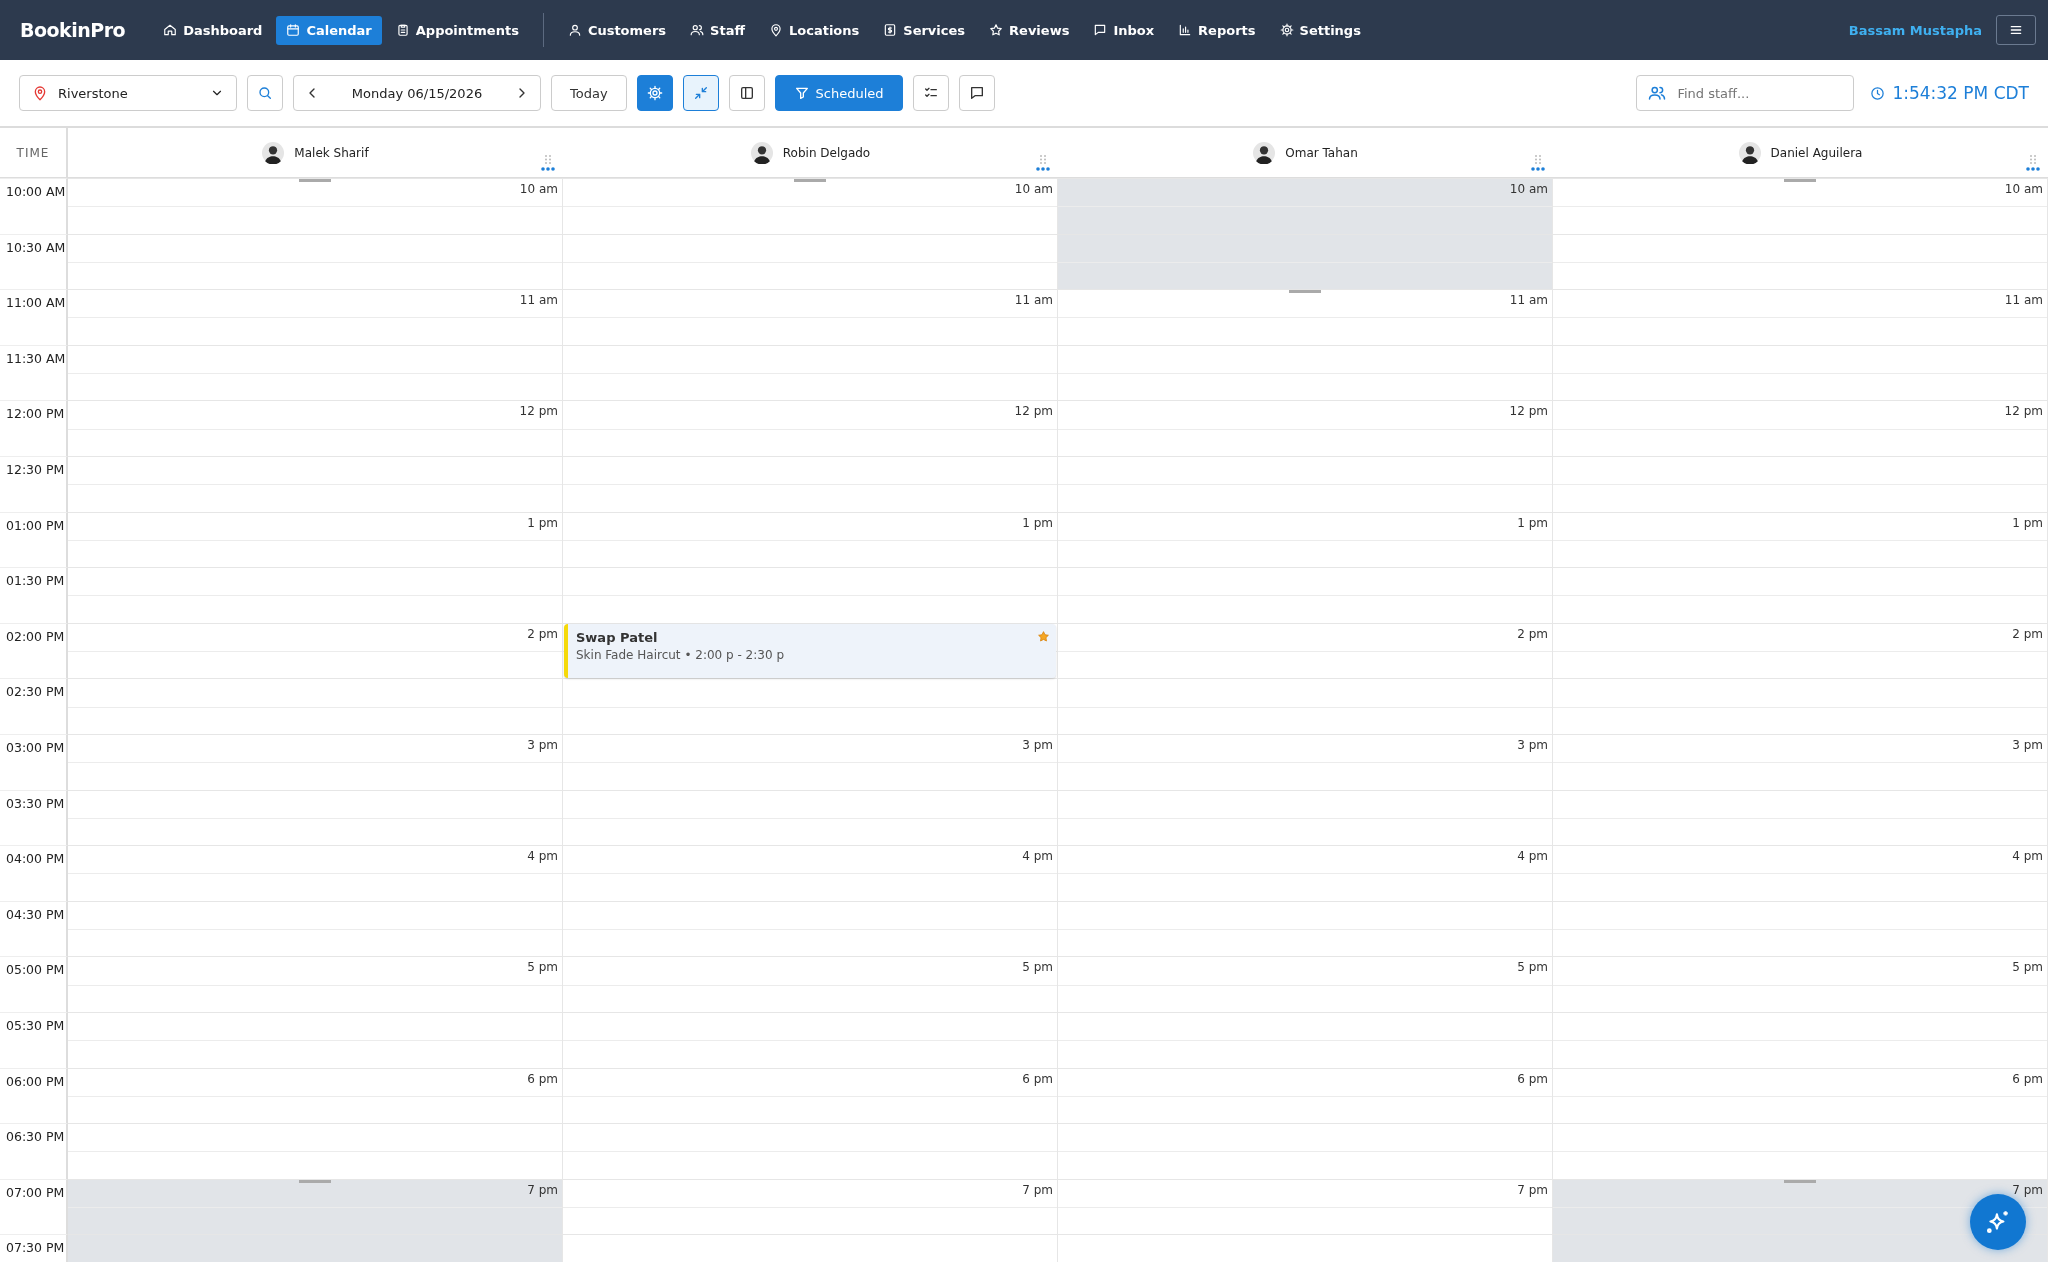  I want to click on hour-label: 3 pm, so click(542, 744).